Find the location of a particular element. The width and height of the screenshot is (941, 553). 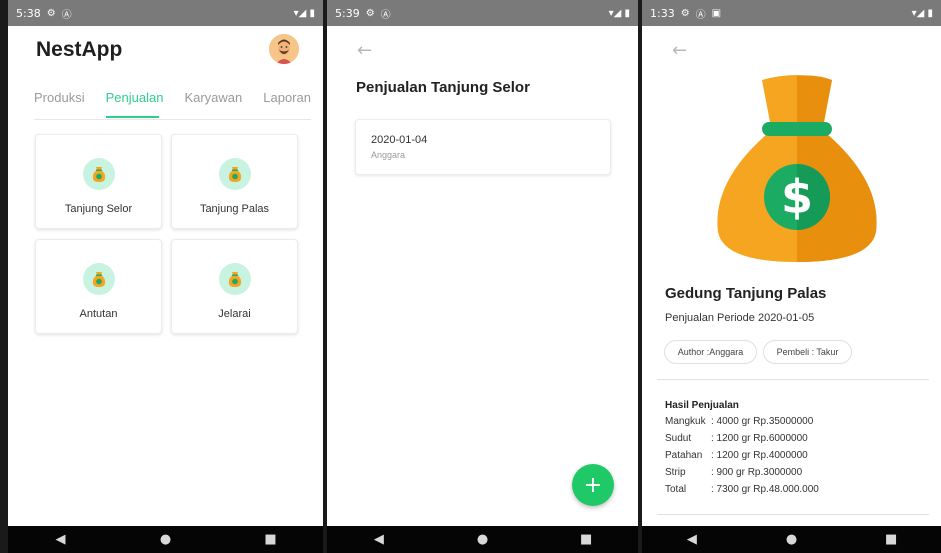

result-row-mangkuk: Mangkuk : 4000 gr Rp.35000000 is located at coordinates (739, 421).